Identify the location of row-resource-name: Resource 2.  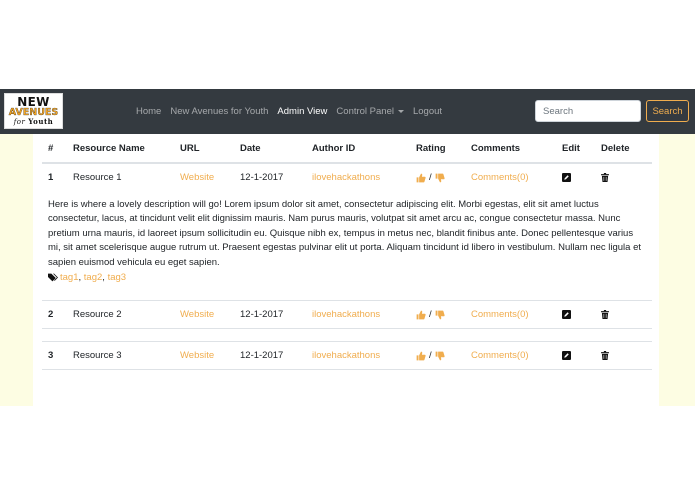
(97, 314).